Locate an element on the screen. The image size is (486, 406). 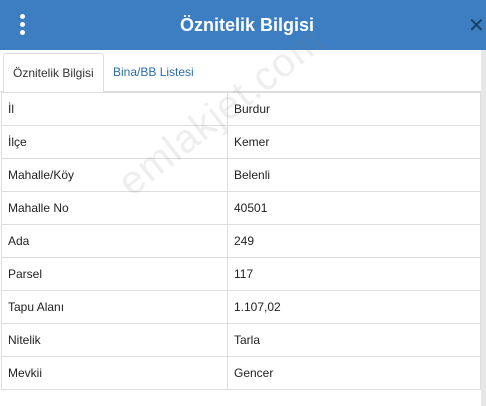
attribute-value: 249 is located at coordinates (354, 241).